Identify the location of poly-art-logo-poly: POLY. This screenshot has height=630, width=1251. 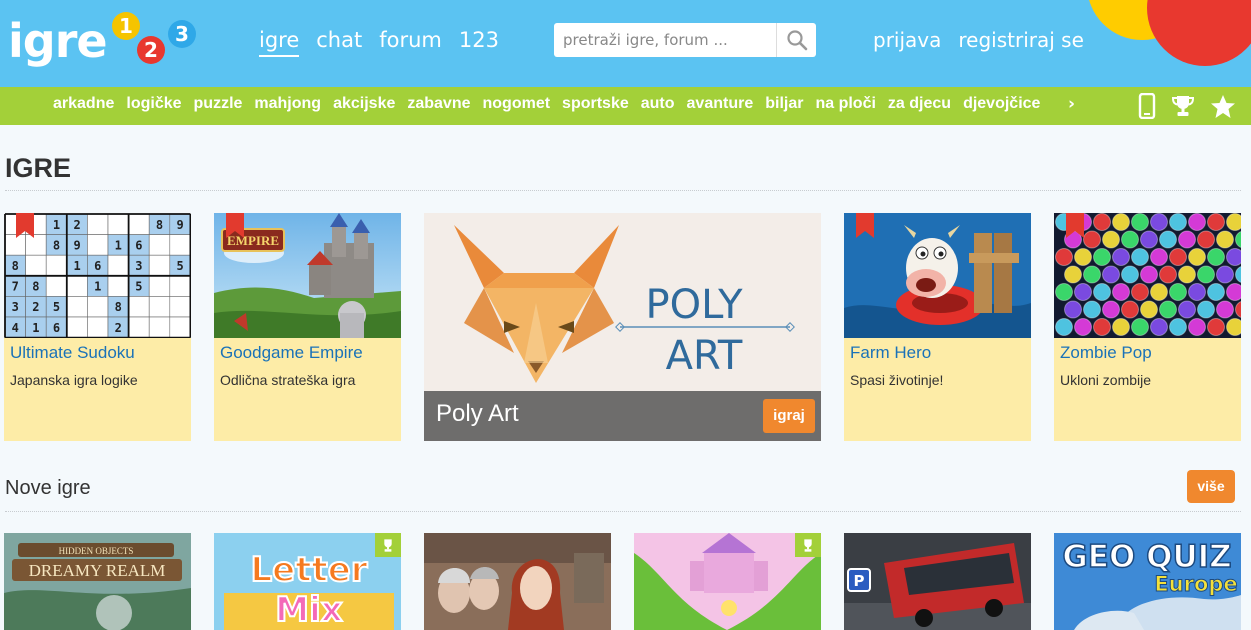
(694, 305).